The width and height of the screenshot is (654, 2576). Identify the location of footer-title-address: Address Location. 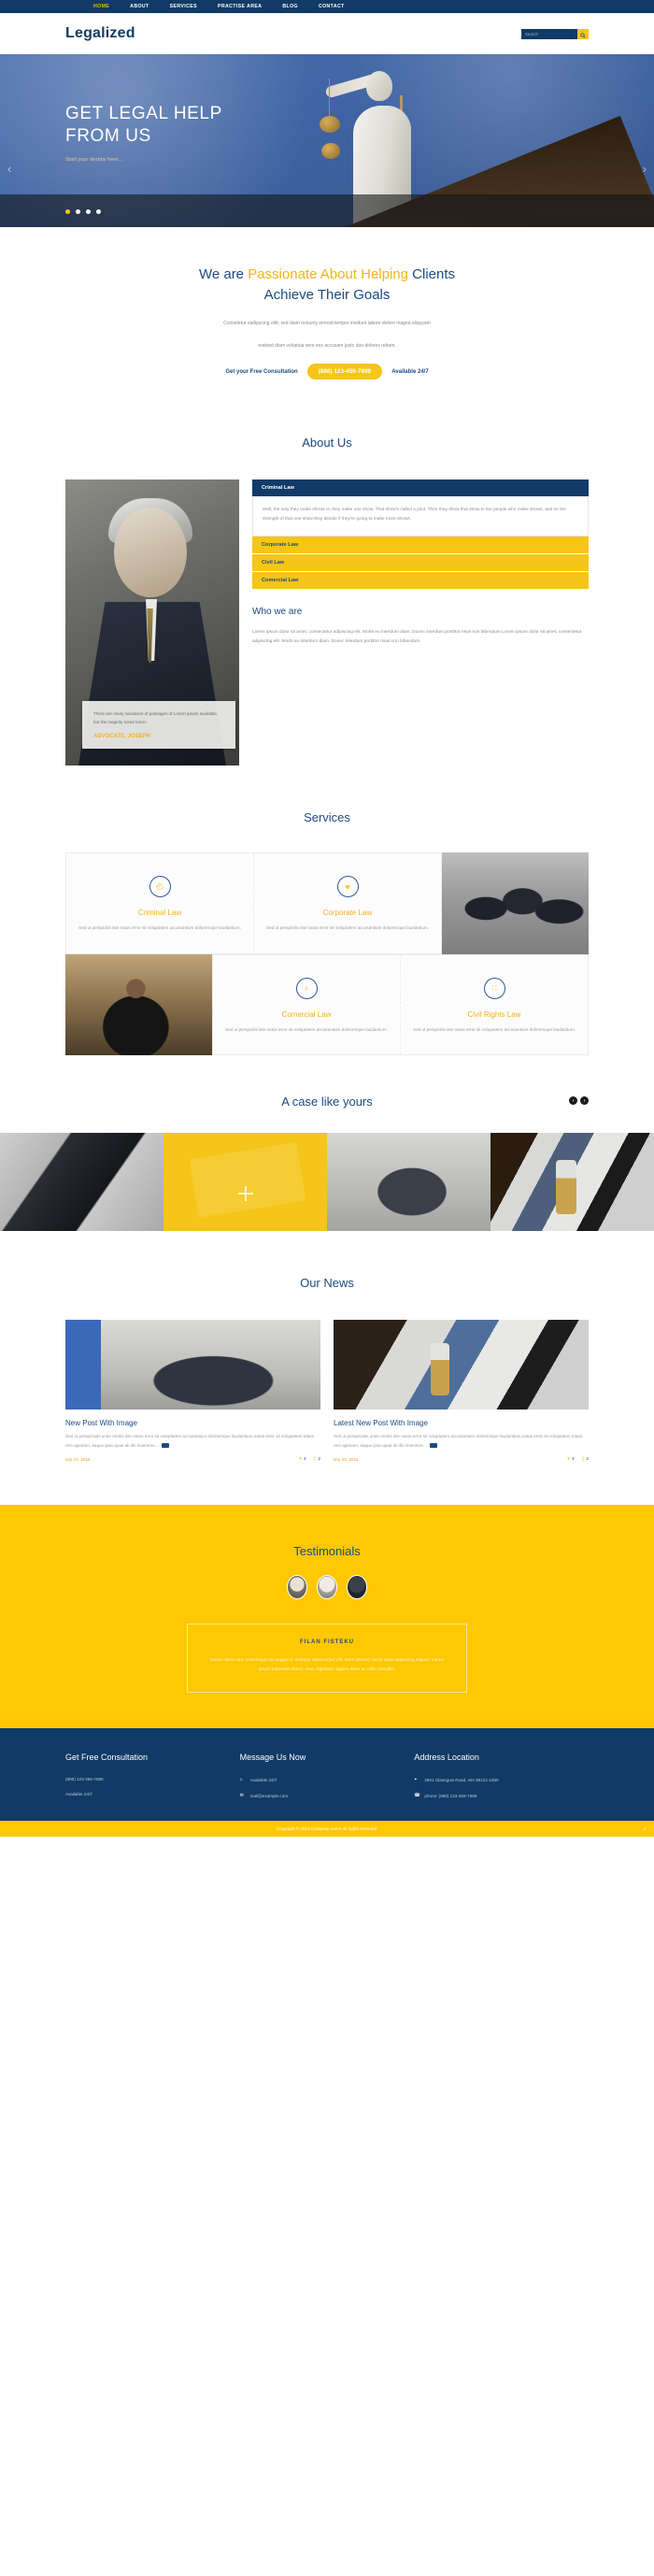
(446, 1757).